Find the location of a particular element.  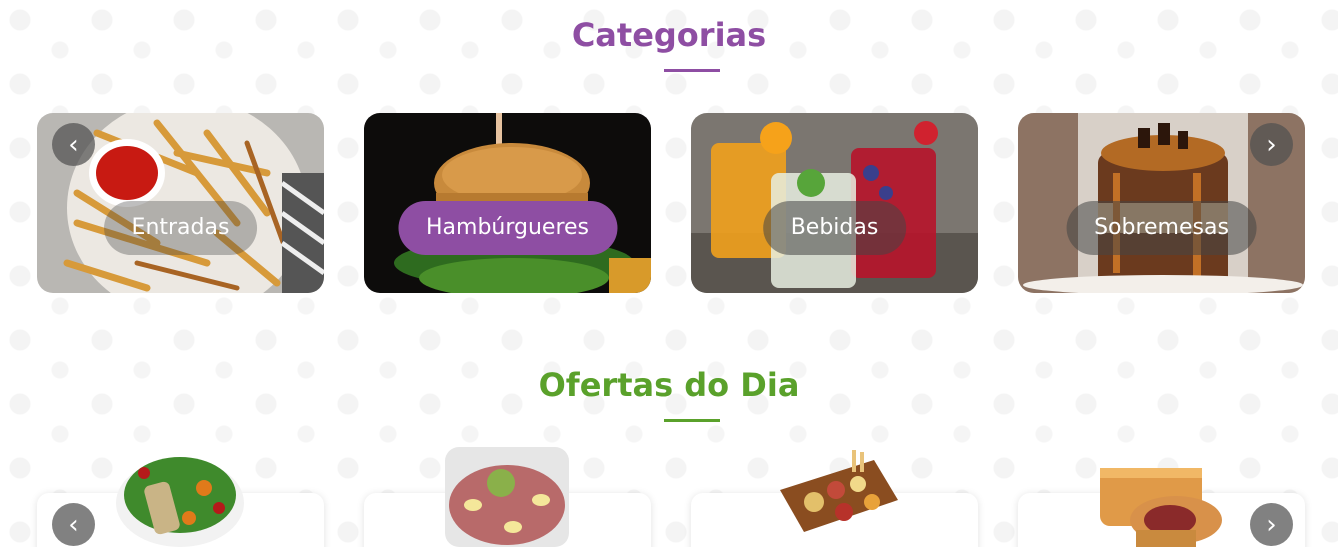

category-label-entradas: Entradas is located at coordinates (180, 228).